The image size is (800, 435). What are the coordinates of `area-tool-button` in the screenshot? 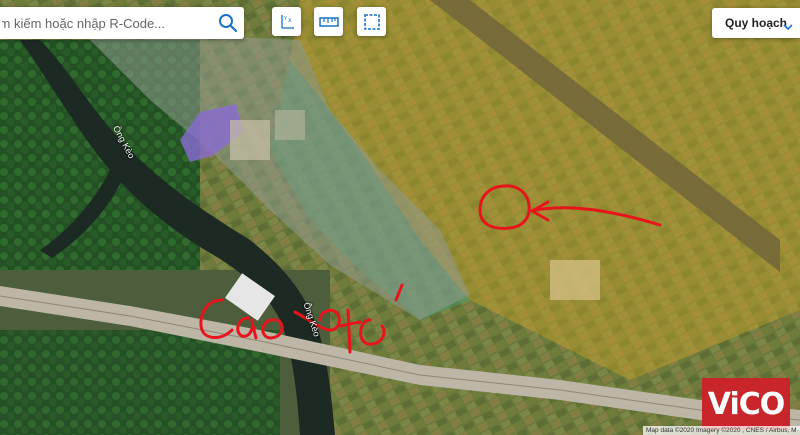 It's located at (371, 21).